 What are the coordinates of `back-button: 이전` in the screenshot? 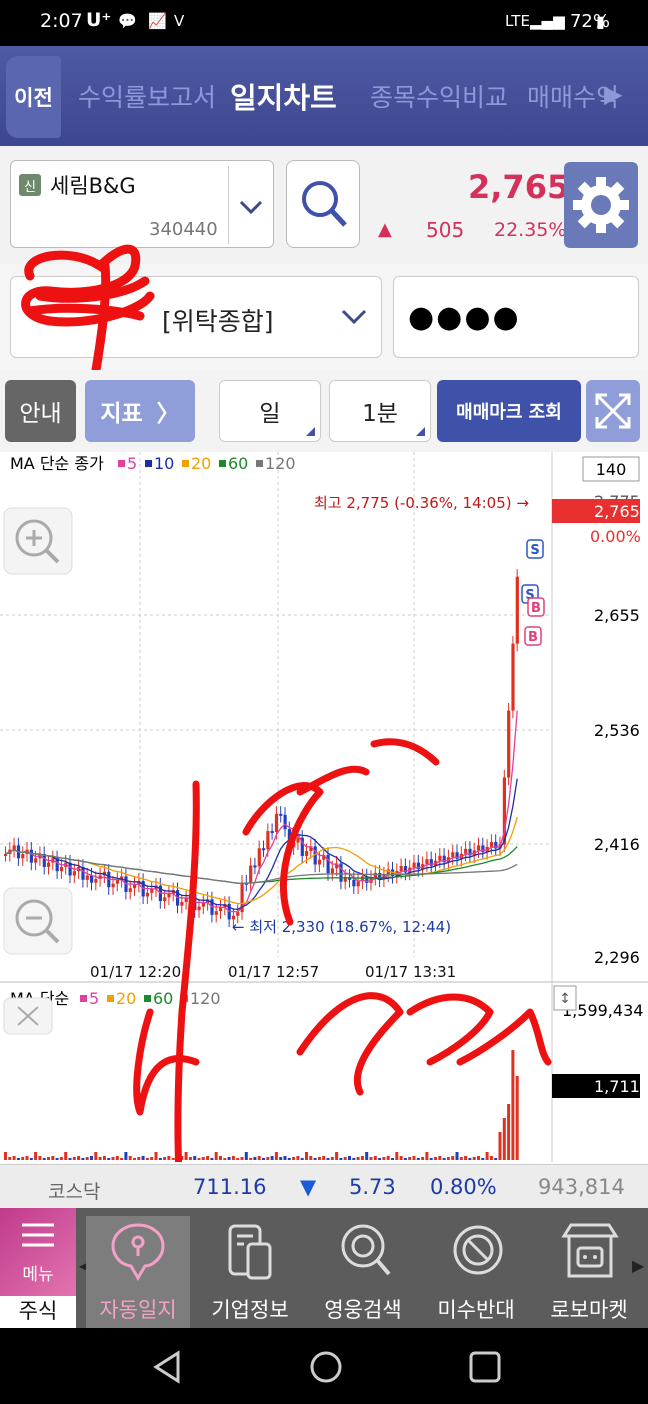 It's located at (33, 97).